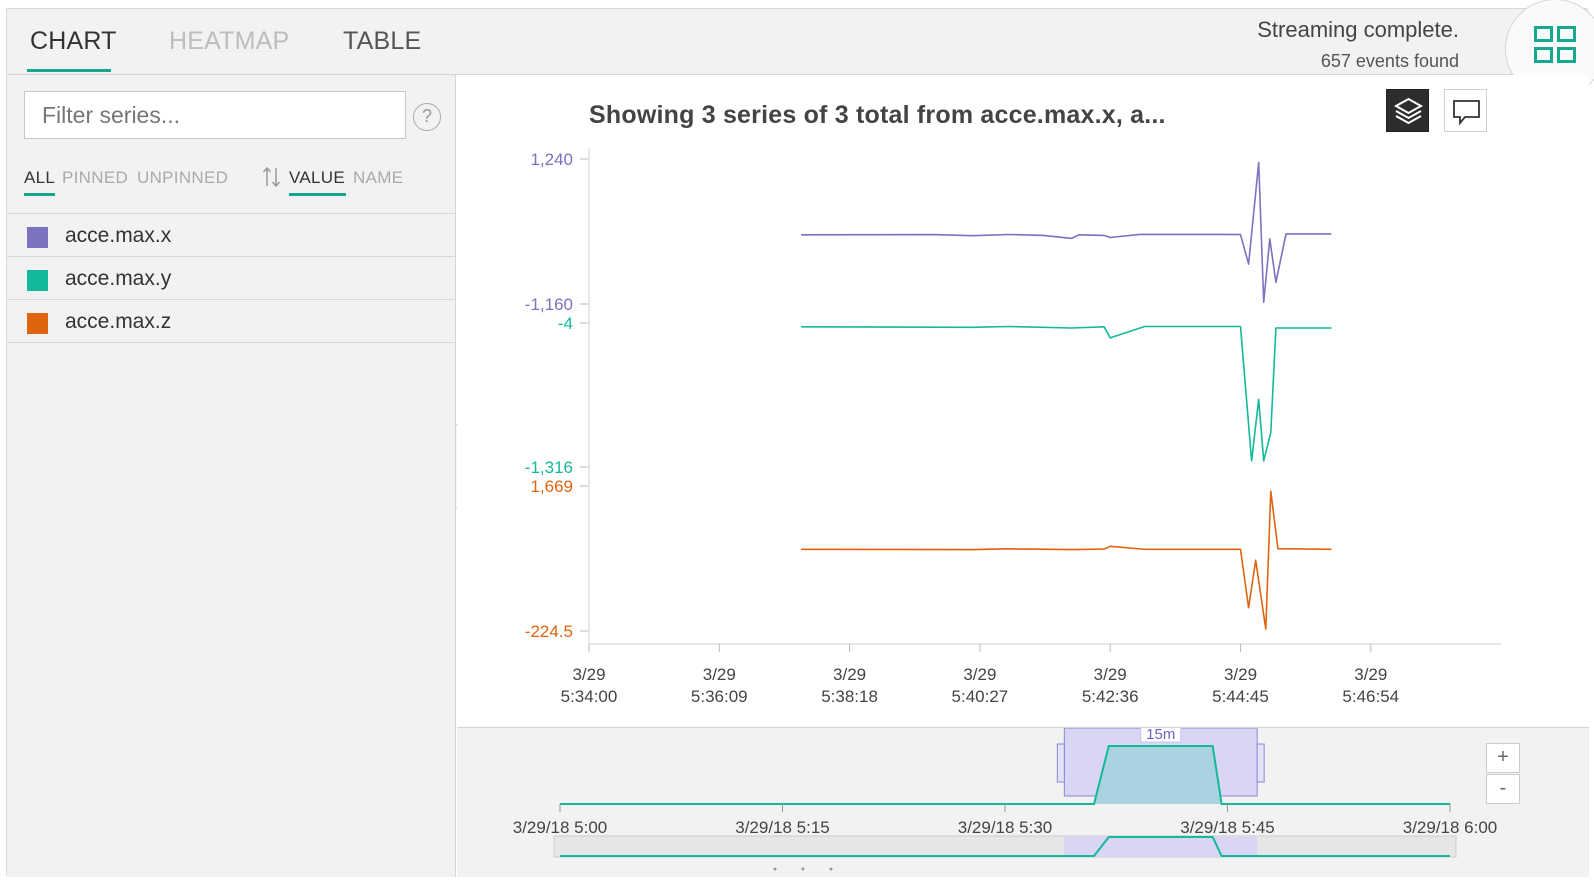 The height and width of the screenshot is (880, 1594). What do you see at coordinates (1450, 827) in the screenshot?
I see `navigator-tick-label: 3/29/18 6:00` at bounding box center [1450, 827].